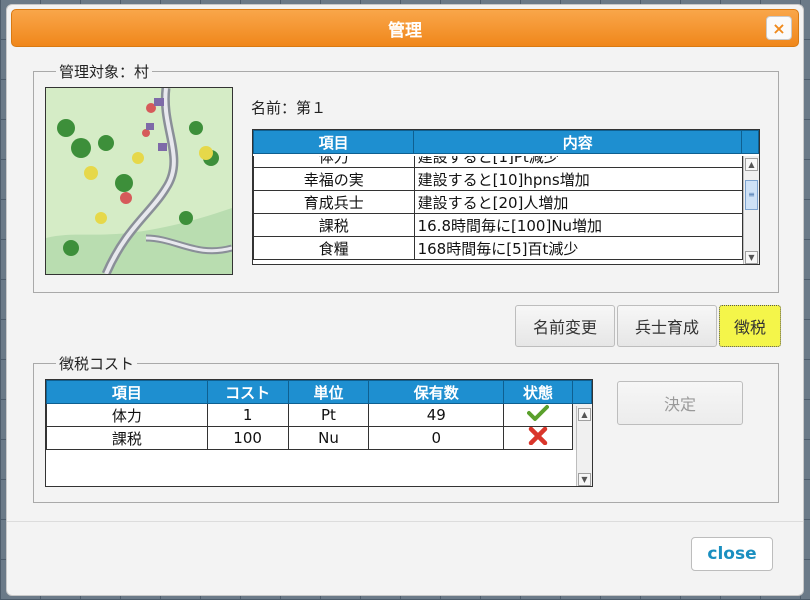 Image resolution: width=810 pixels, height=600 pixels. I want to click on info-cell-content: 建設すると[10]hpns増加, so click(578, 179).